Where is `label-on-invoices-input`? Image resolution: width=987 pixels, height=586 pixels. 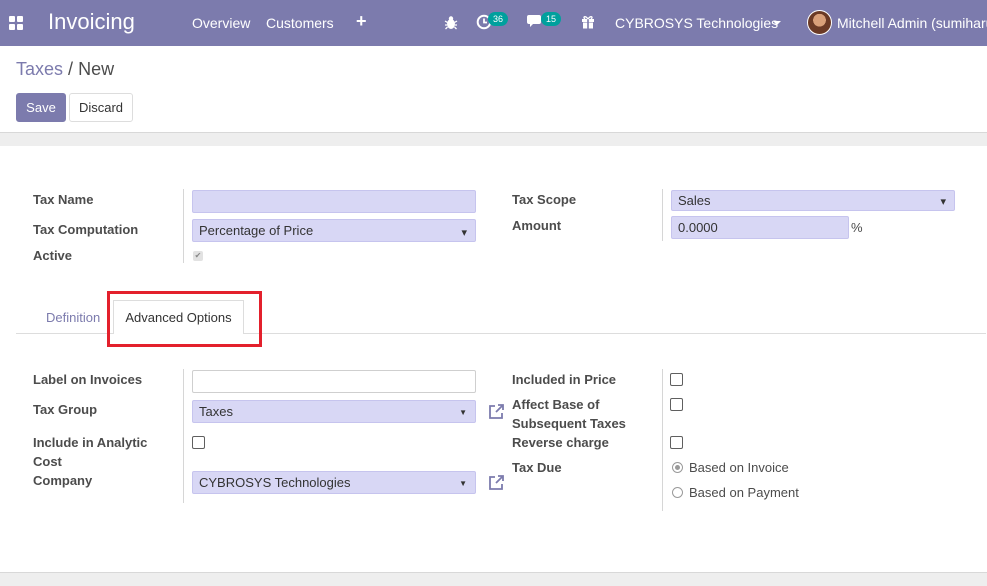
label-on-invoices-input is located at coordinates (334, 381).